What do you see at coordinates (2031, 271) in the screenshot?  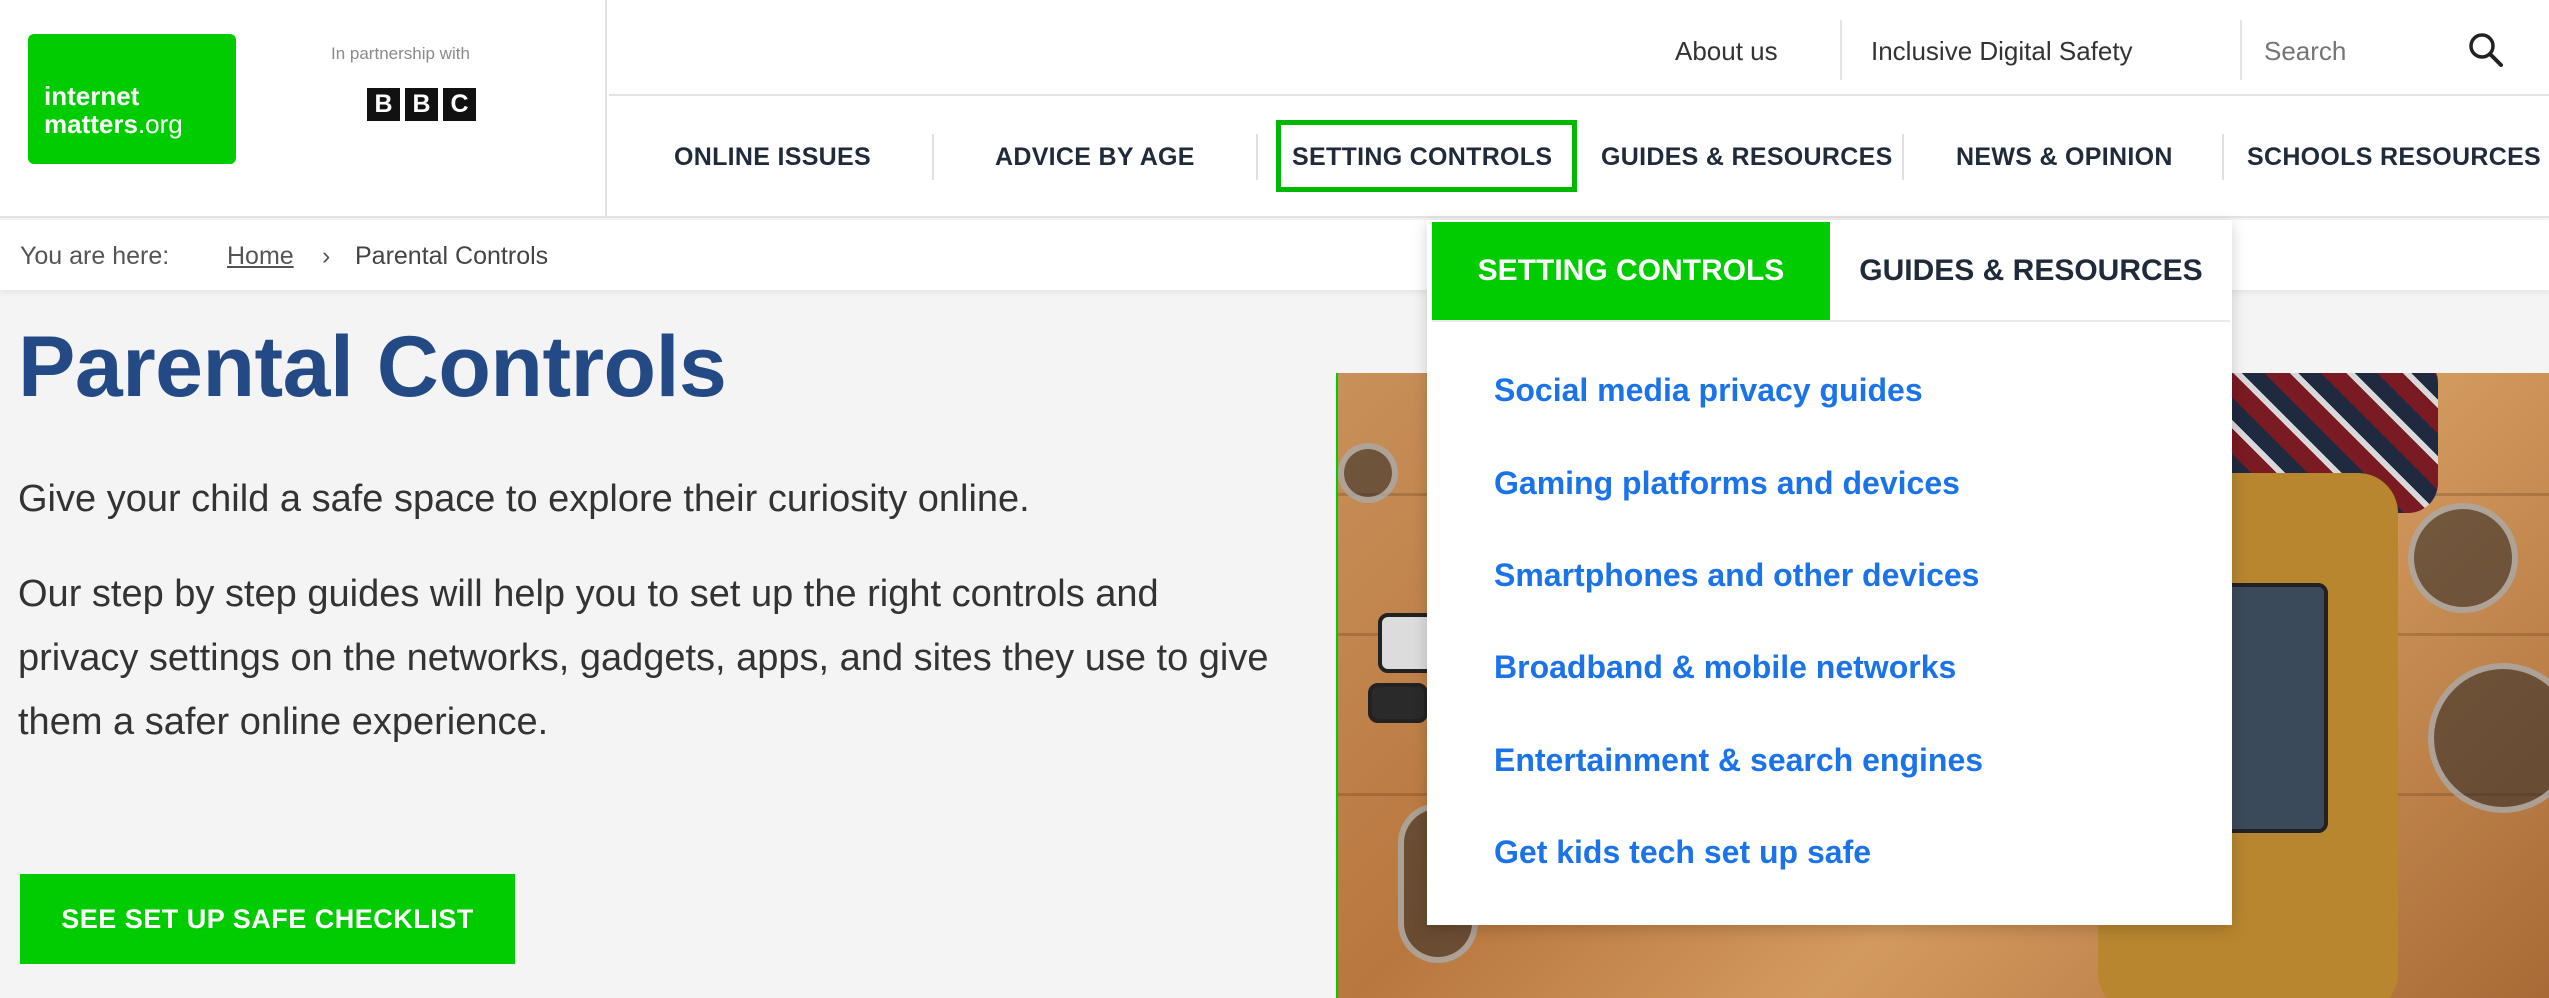 I see `dropdown-tab-guides-resources: GUIDES & RESOURCES` at bounding box center [2031, 271].